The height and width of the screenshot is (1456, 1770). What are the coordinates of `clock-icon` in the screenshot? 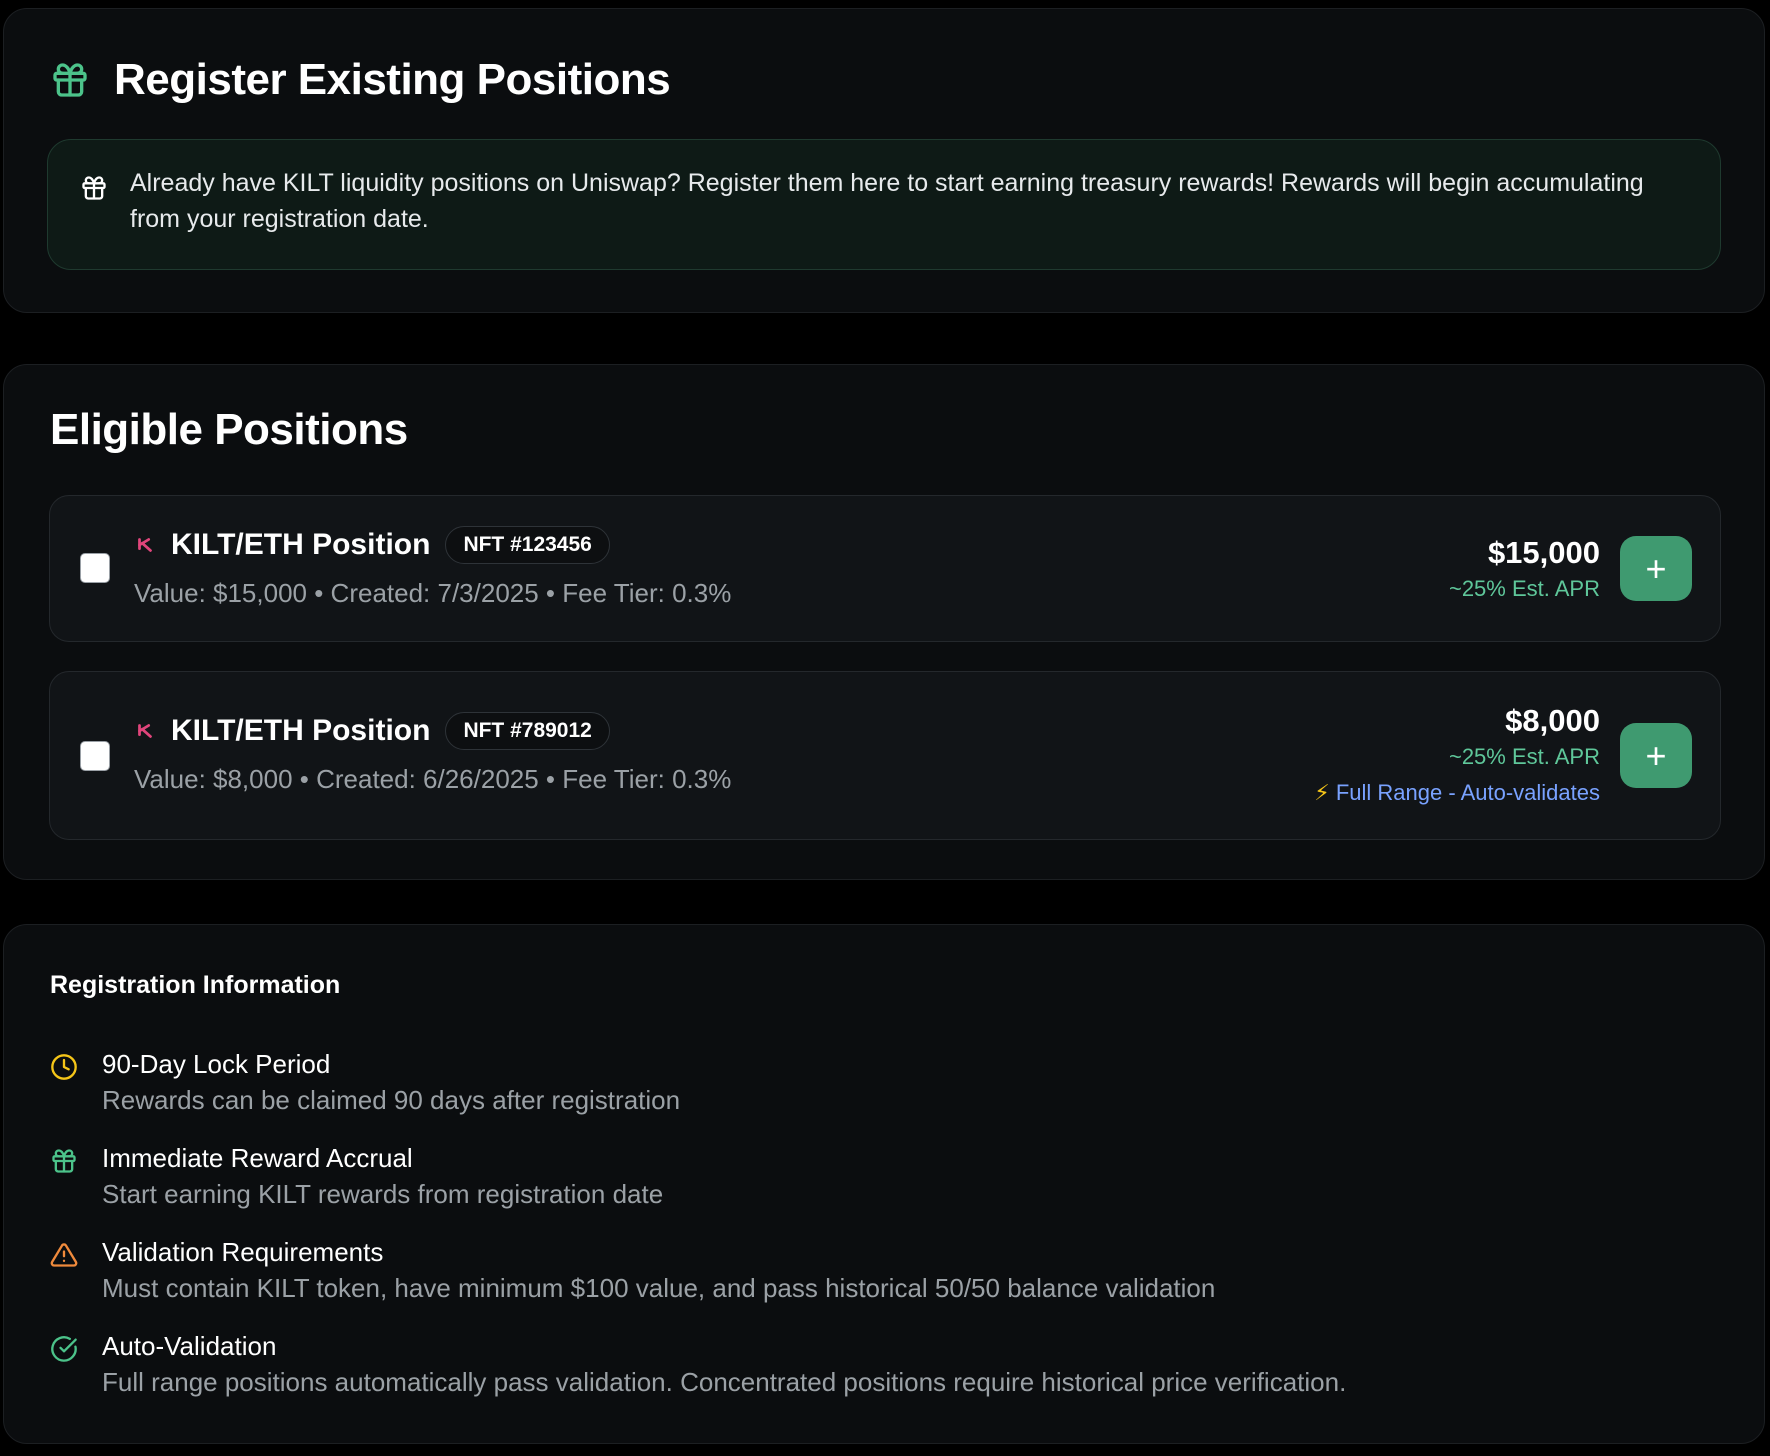 It's located at (64, 1067).